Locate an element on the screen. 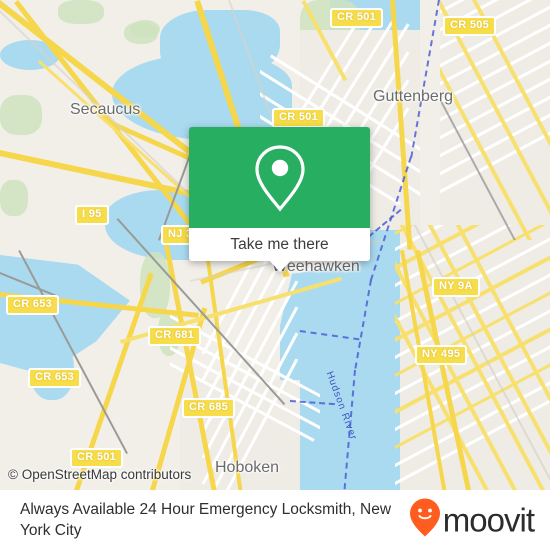  road-shield-cr653-upper: CR 653 is located at coordinates (33, 305).